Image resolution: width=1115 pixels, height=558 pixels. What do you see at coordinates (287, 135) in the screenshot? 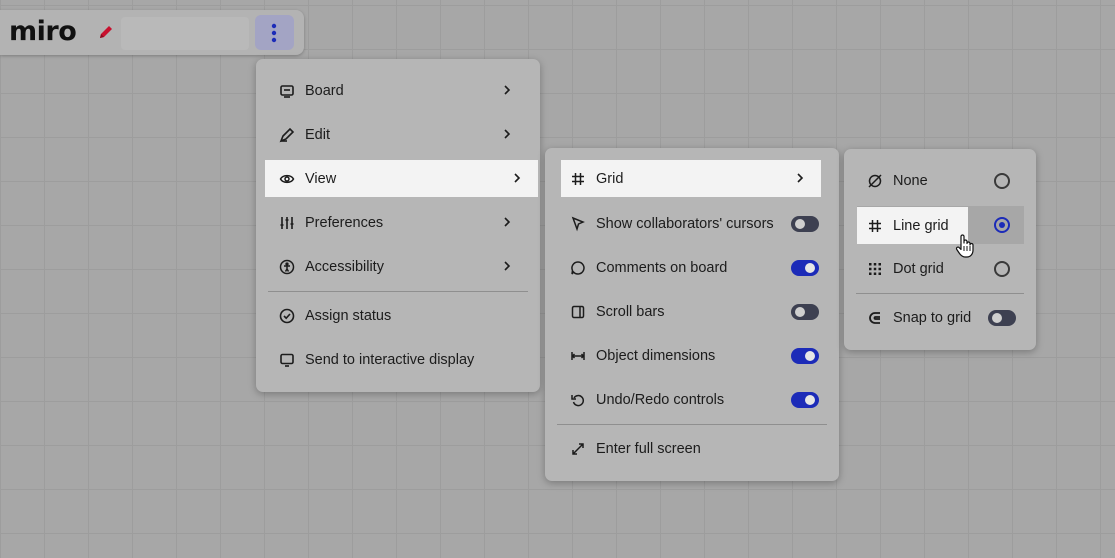
I see `edit-pen-icon` at bounding box center [287, 135].